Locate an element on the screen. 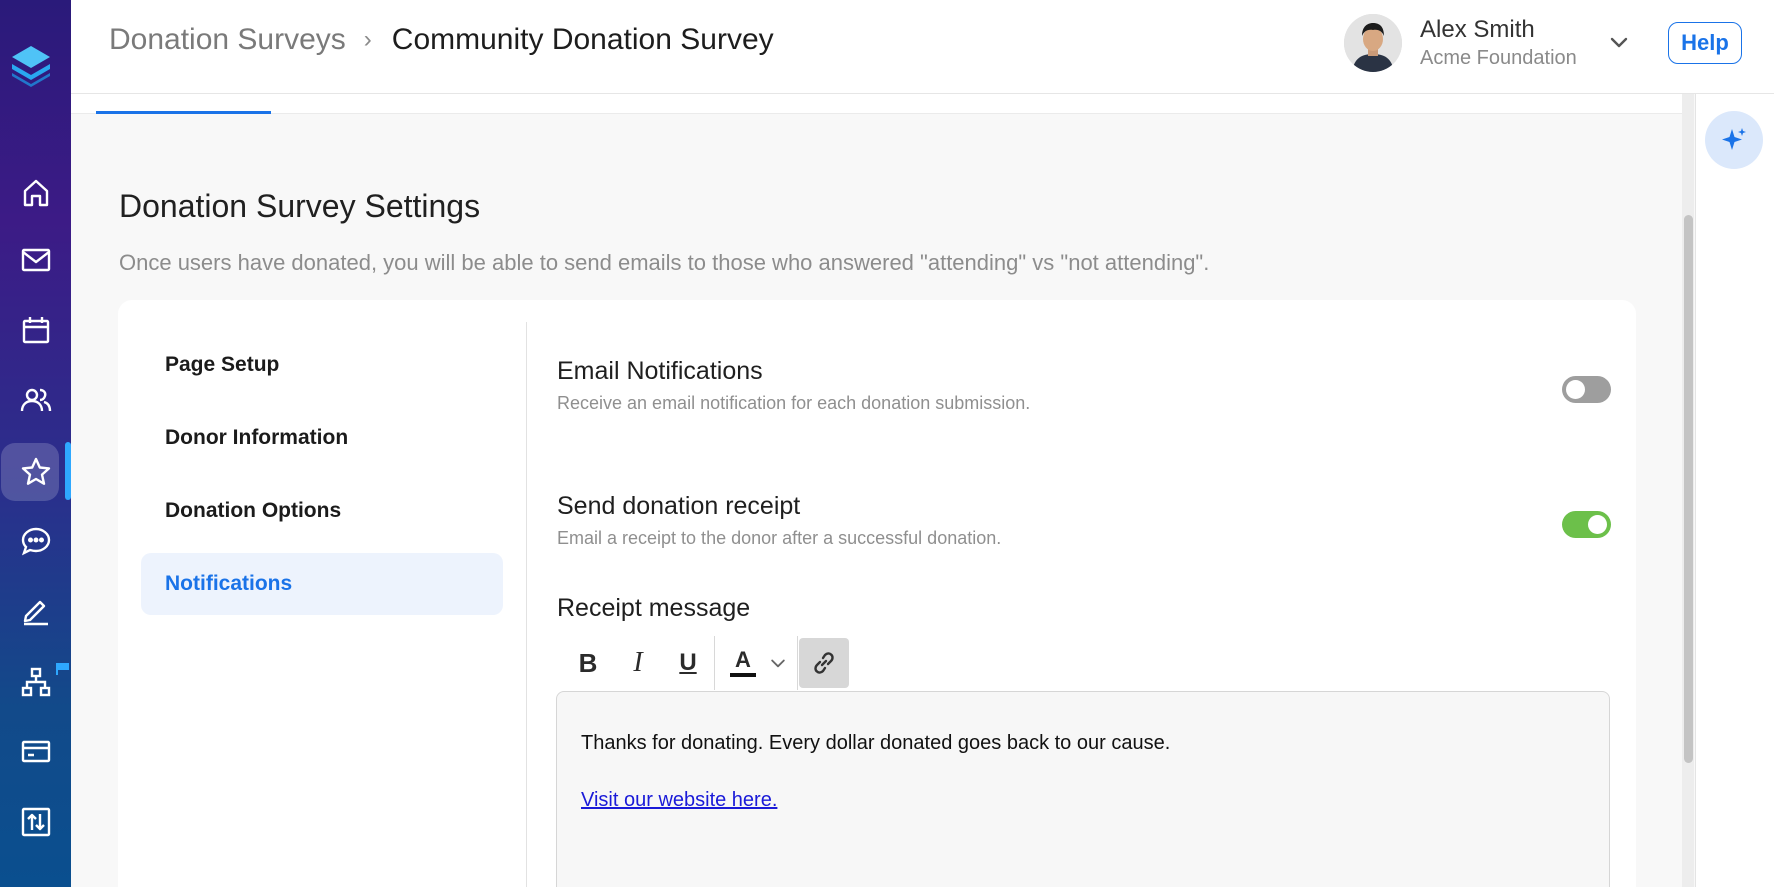 Image resolution: width=1774 pixels, height=887 pixels. chat-icon is located at coordinates (35, 541).